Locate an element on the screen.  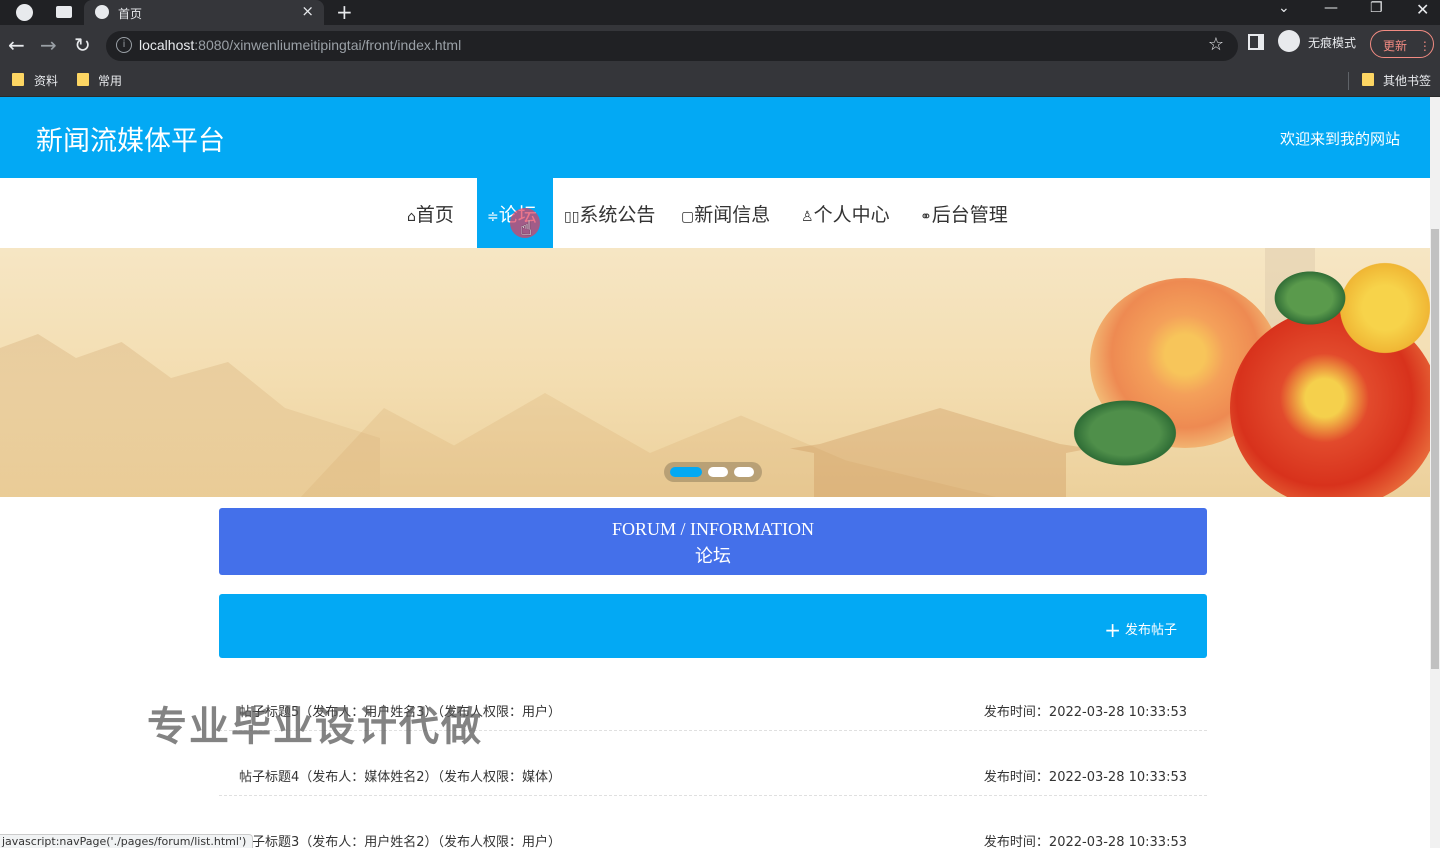
forum-action-bar: + 发布帖子 is located at coordinates (713, 626).